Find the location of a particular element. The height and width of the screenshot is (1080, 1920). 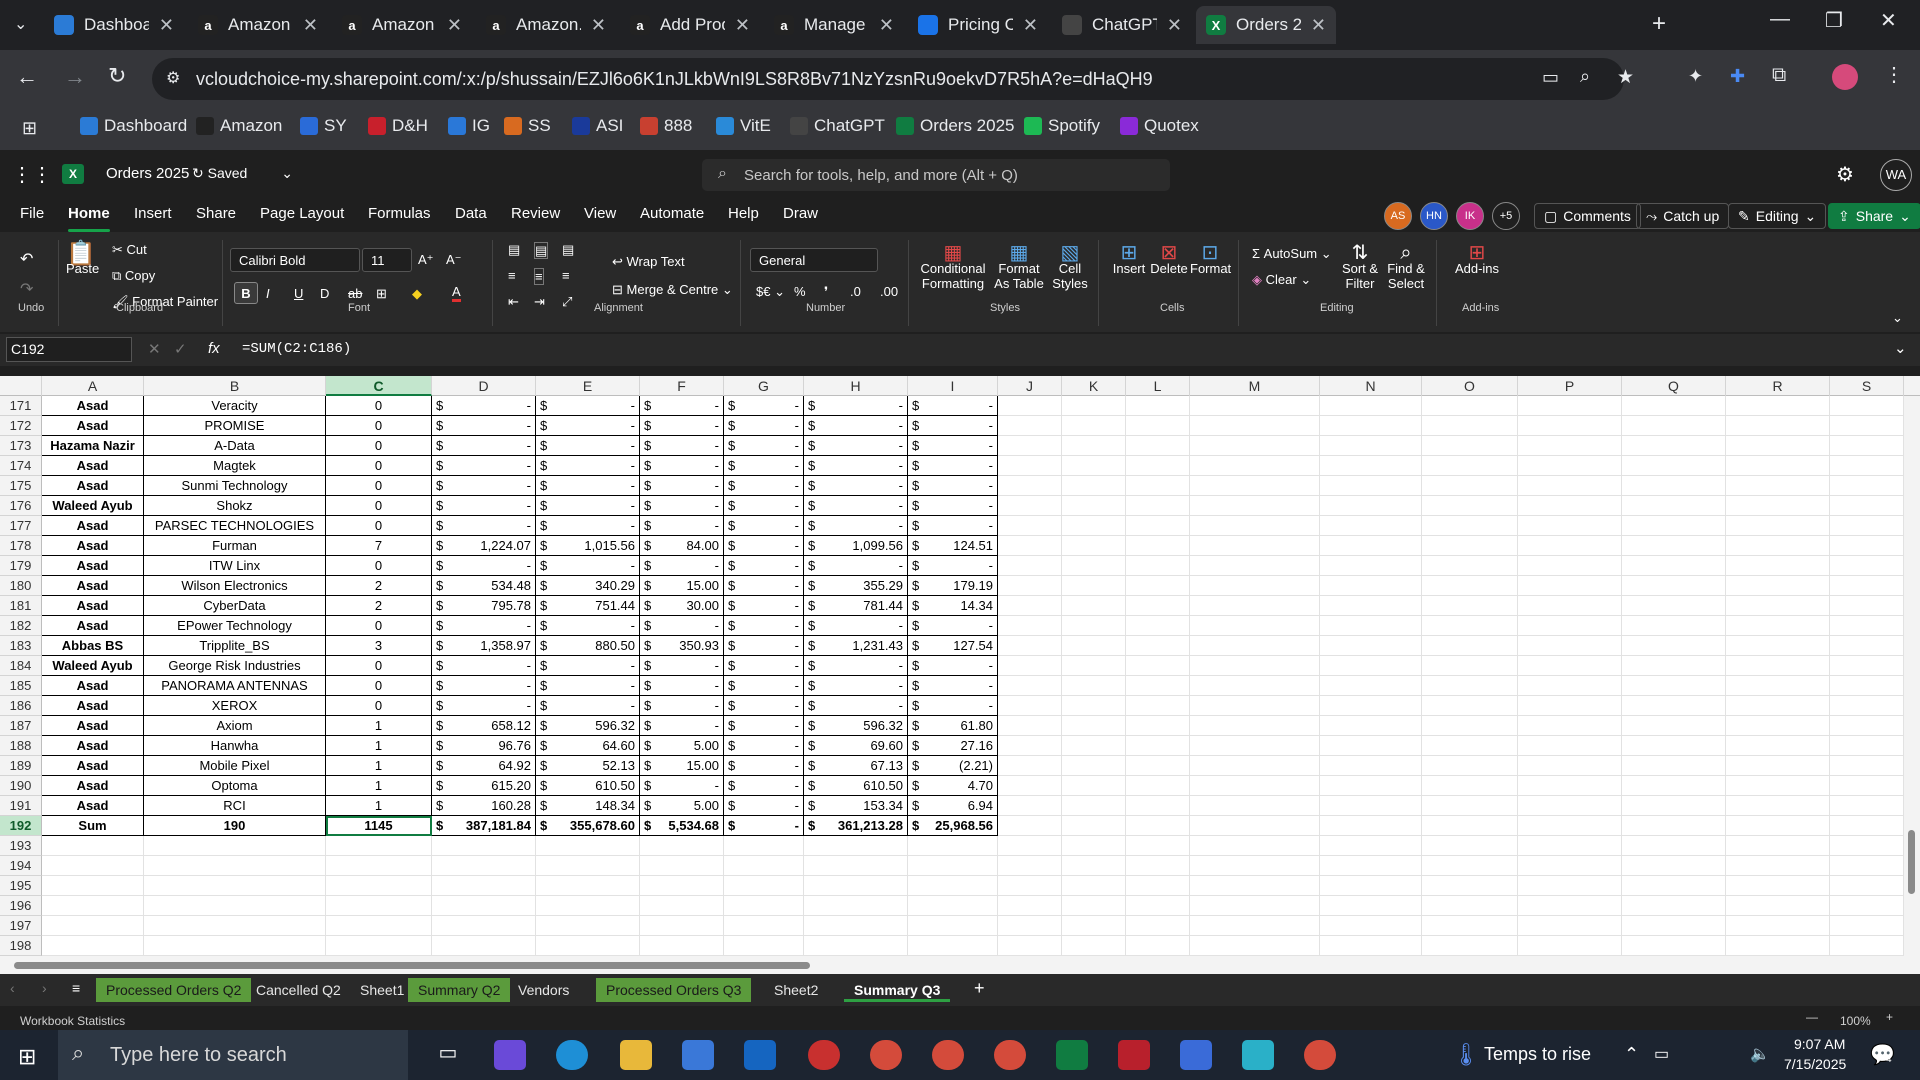

cell-J175 is located at coordinates (1030, 486).